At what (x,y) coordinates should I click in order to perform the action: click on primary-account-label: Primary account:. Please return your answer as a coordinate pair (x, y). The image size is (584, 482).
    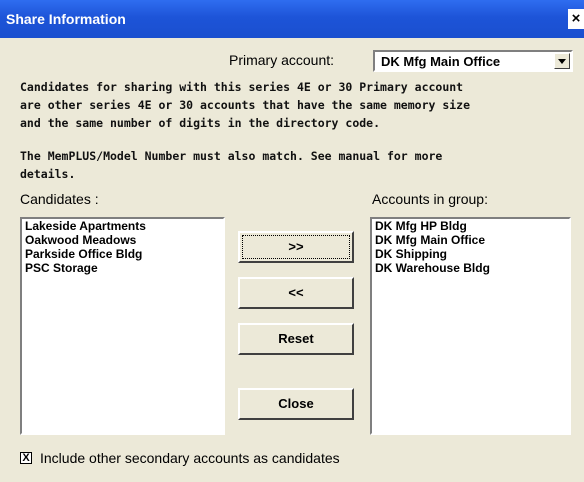
    Looking at the image, I should click on (282, 60).